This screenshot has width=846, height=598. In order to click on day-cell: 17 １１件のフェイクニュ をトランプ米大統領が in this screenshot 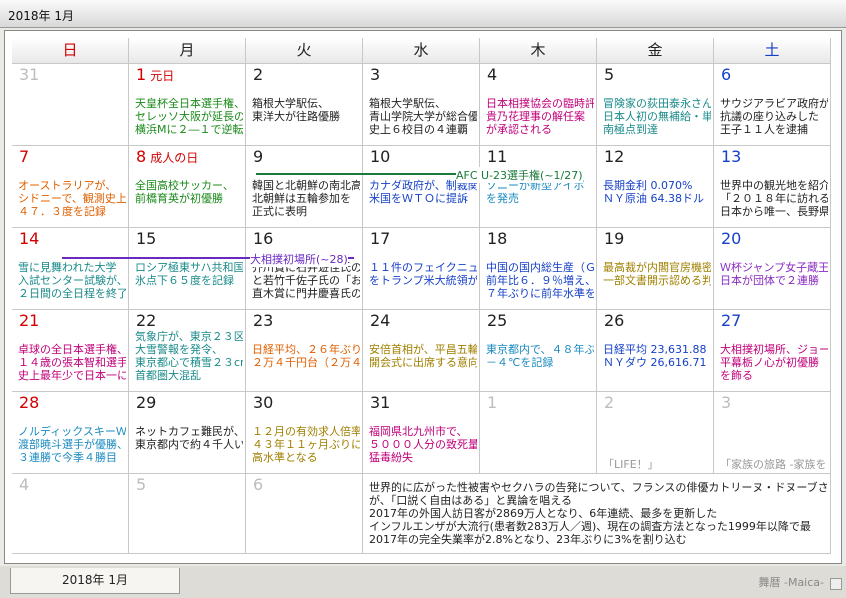, I will do `click(421, 269)`.